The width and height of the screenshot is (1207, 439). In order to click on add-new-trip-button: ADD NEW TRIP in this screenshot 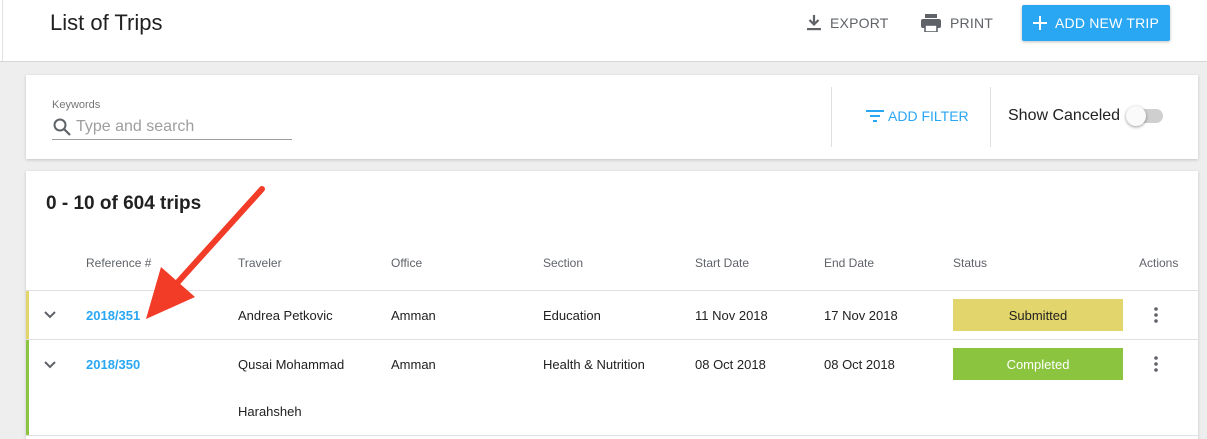, I will do `click(1096, 23)`.